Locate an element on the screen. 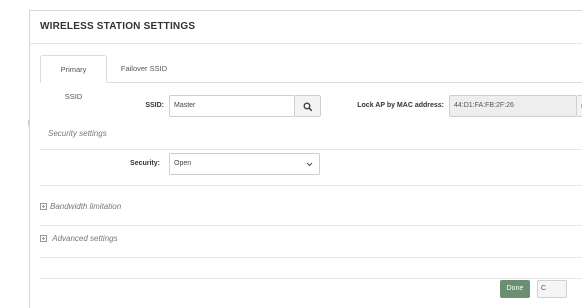 This screenshot has width=582, height=308. cancel-button: C is located at coordinates (552, 289).